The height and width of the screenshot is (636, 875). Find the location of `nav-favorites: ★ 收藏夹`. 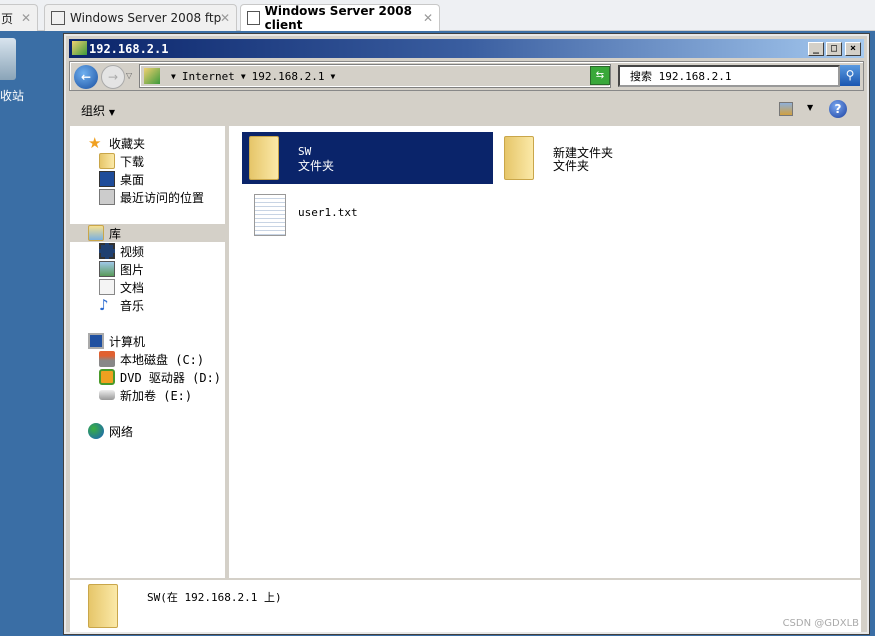

nav-favorites: ★ 收藏夹 is located at coordinates (116, 143).